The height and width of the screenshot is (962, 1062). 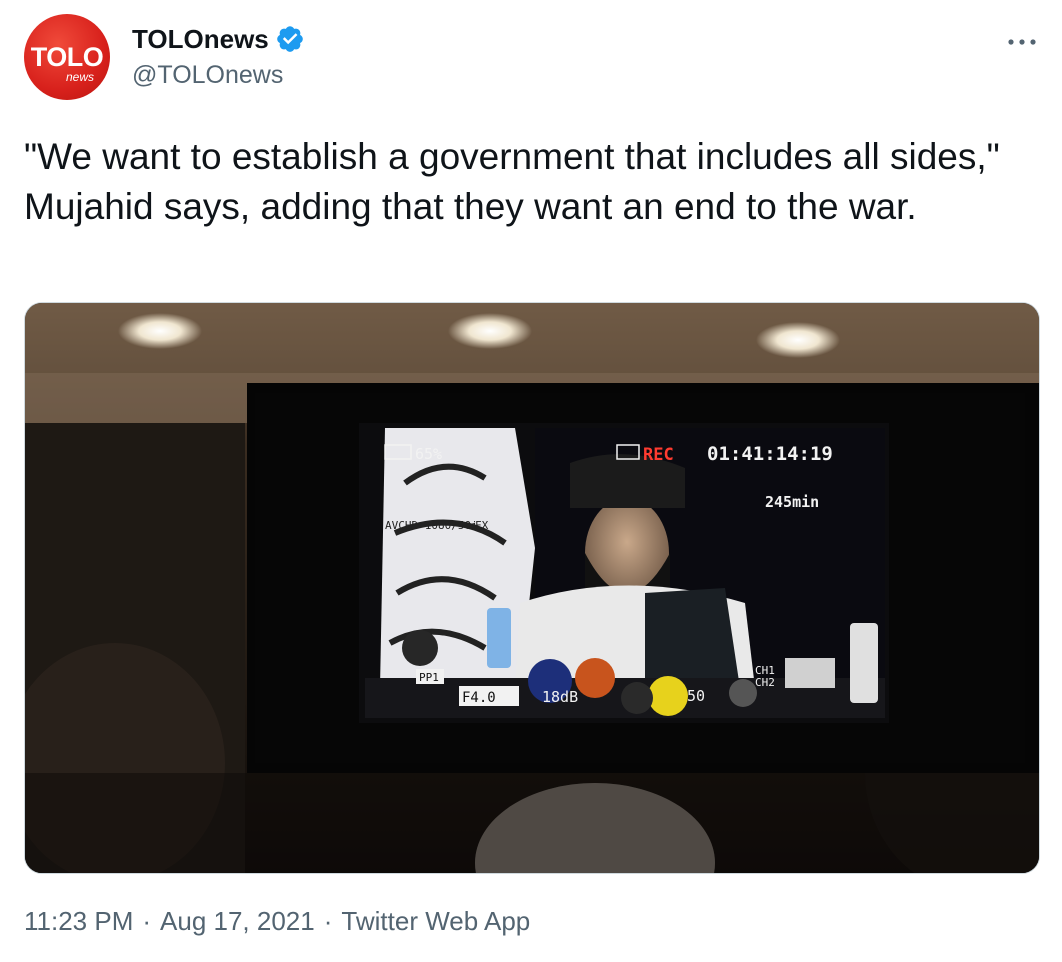 I want to click on overlay-preset: PP1, so click(x=429, y=677).